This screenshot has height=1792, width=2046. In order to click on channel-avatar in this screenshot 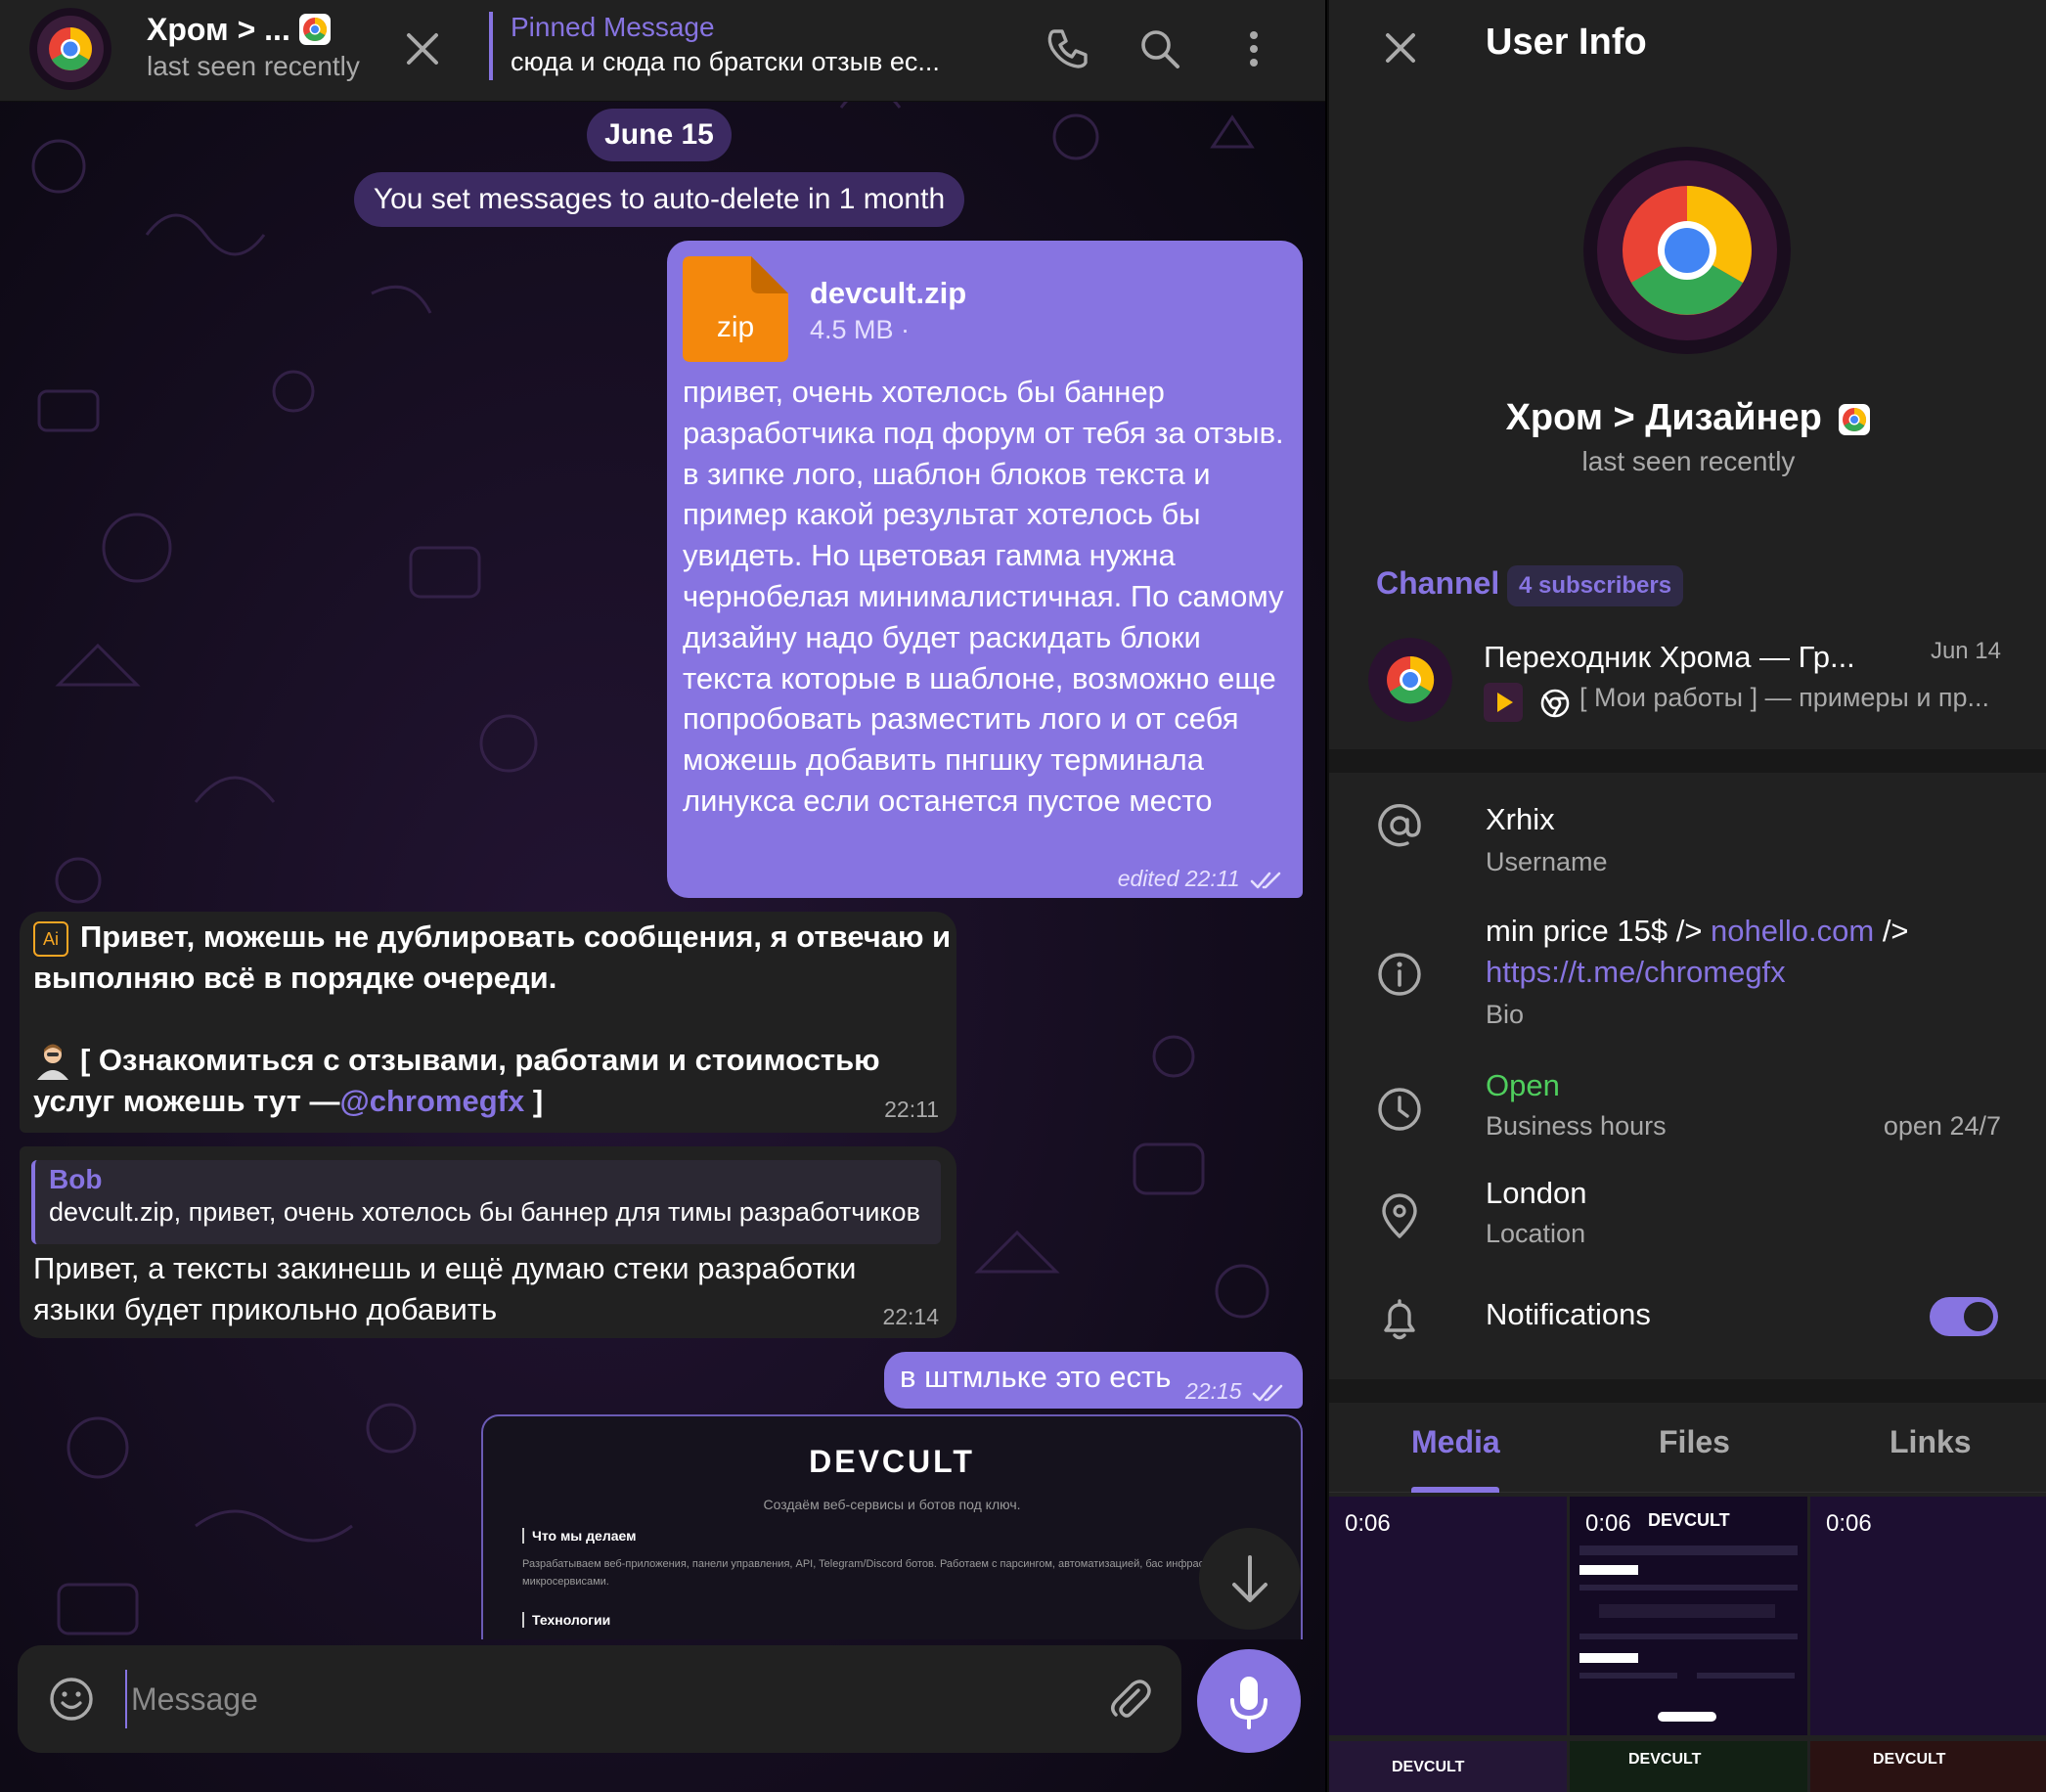, I will do `click(1410, 680)`.